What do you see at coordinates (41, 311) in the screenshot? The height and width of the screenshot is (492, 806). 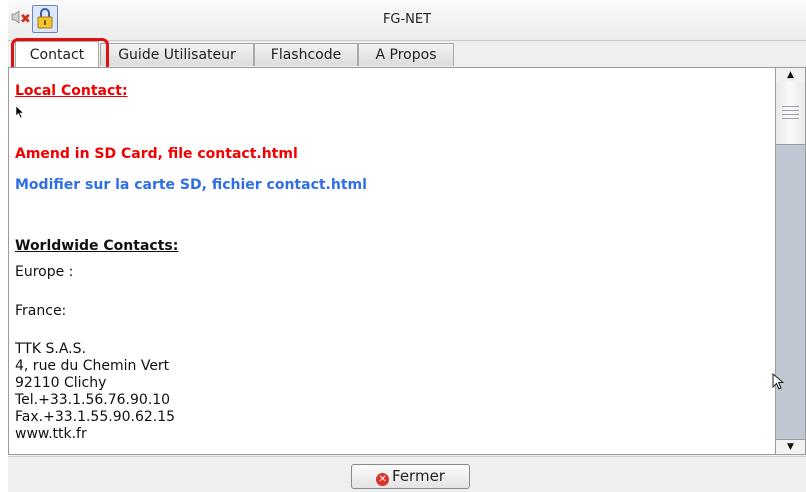 I see `france-label: France:` at bounding box center [41, 311].